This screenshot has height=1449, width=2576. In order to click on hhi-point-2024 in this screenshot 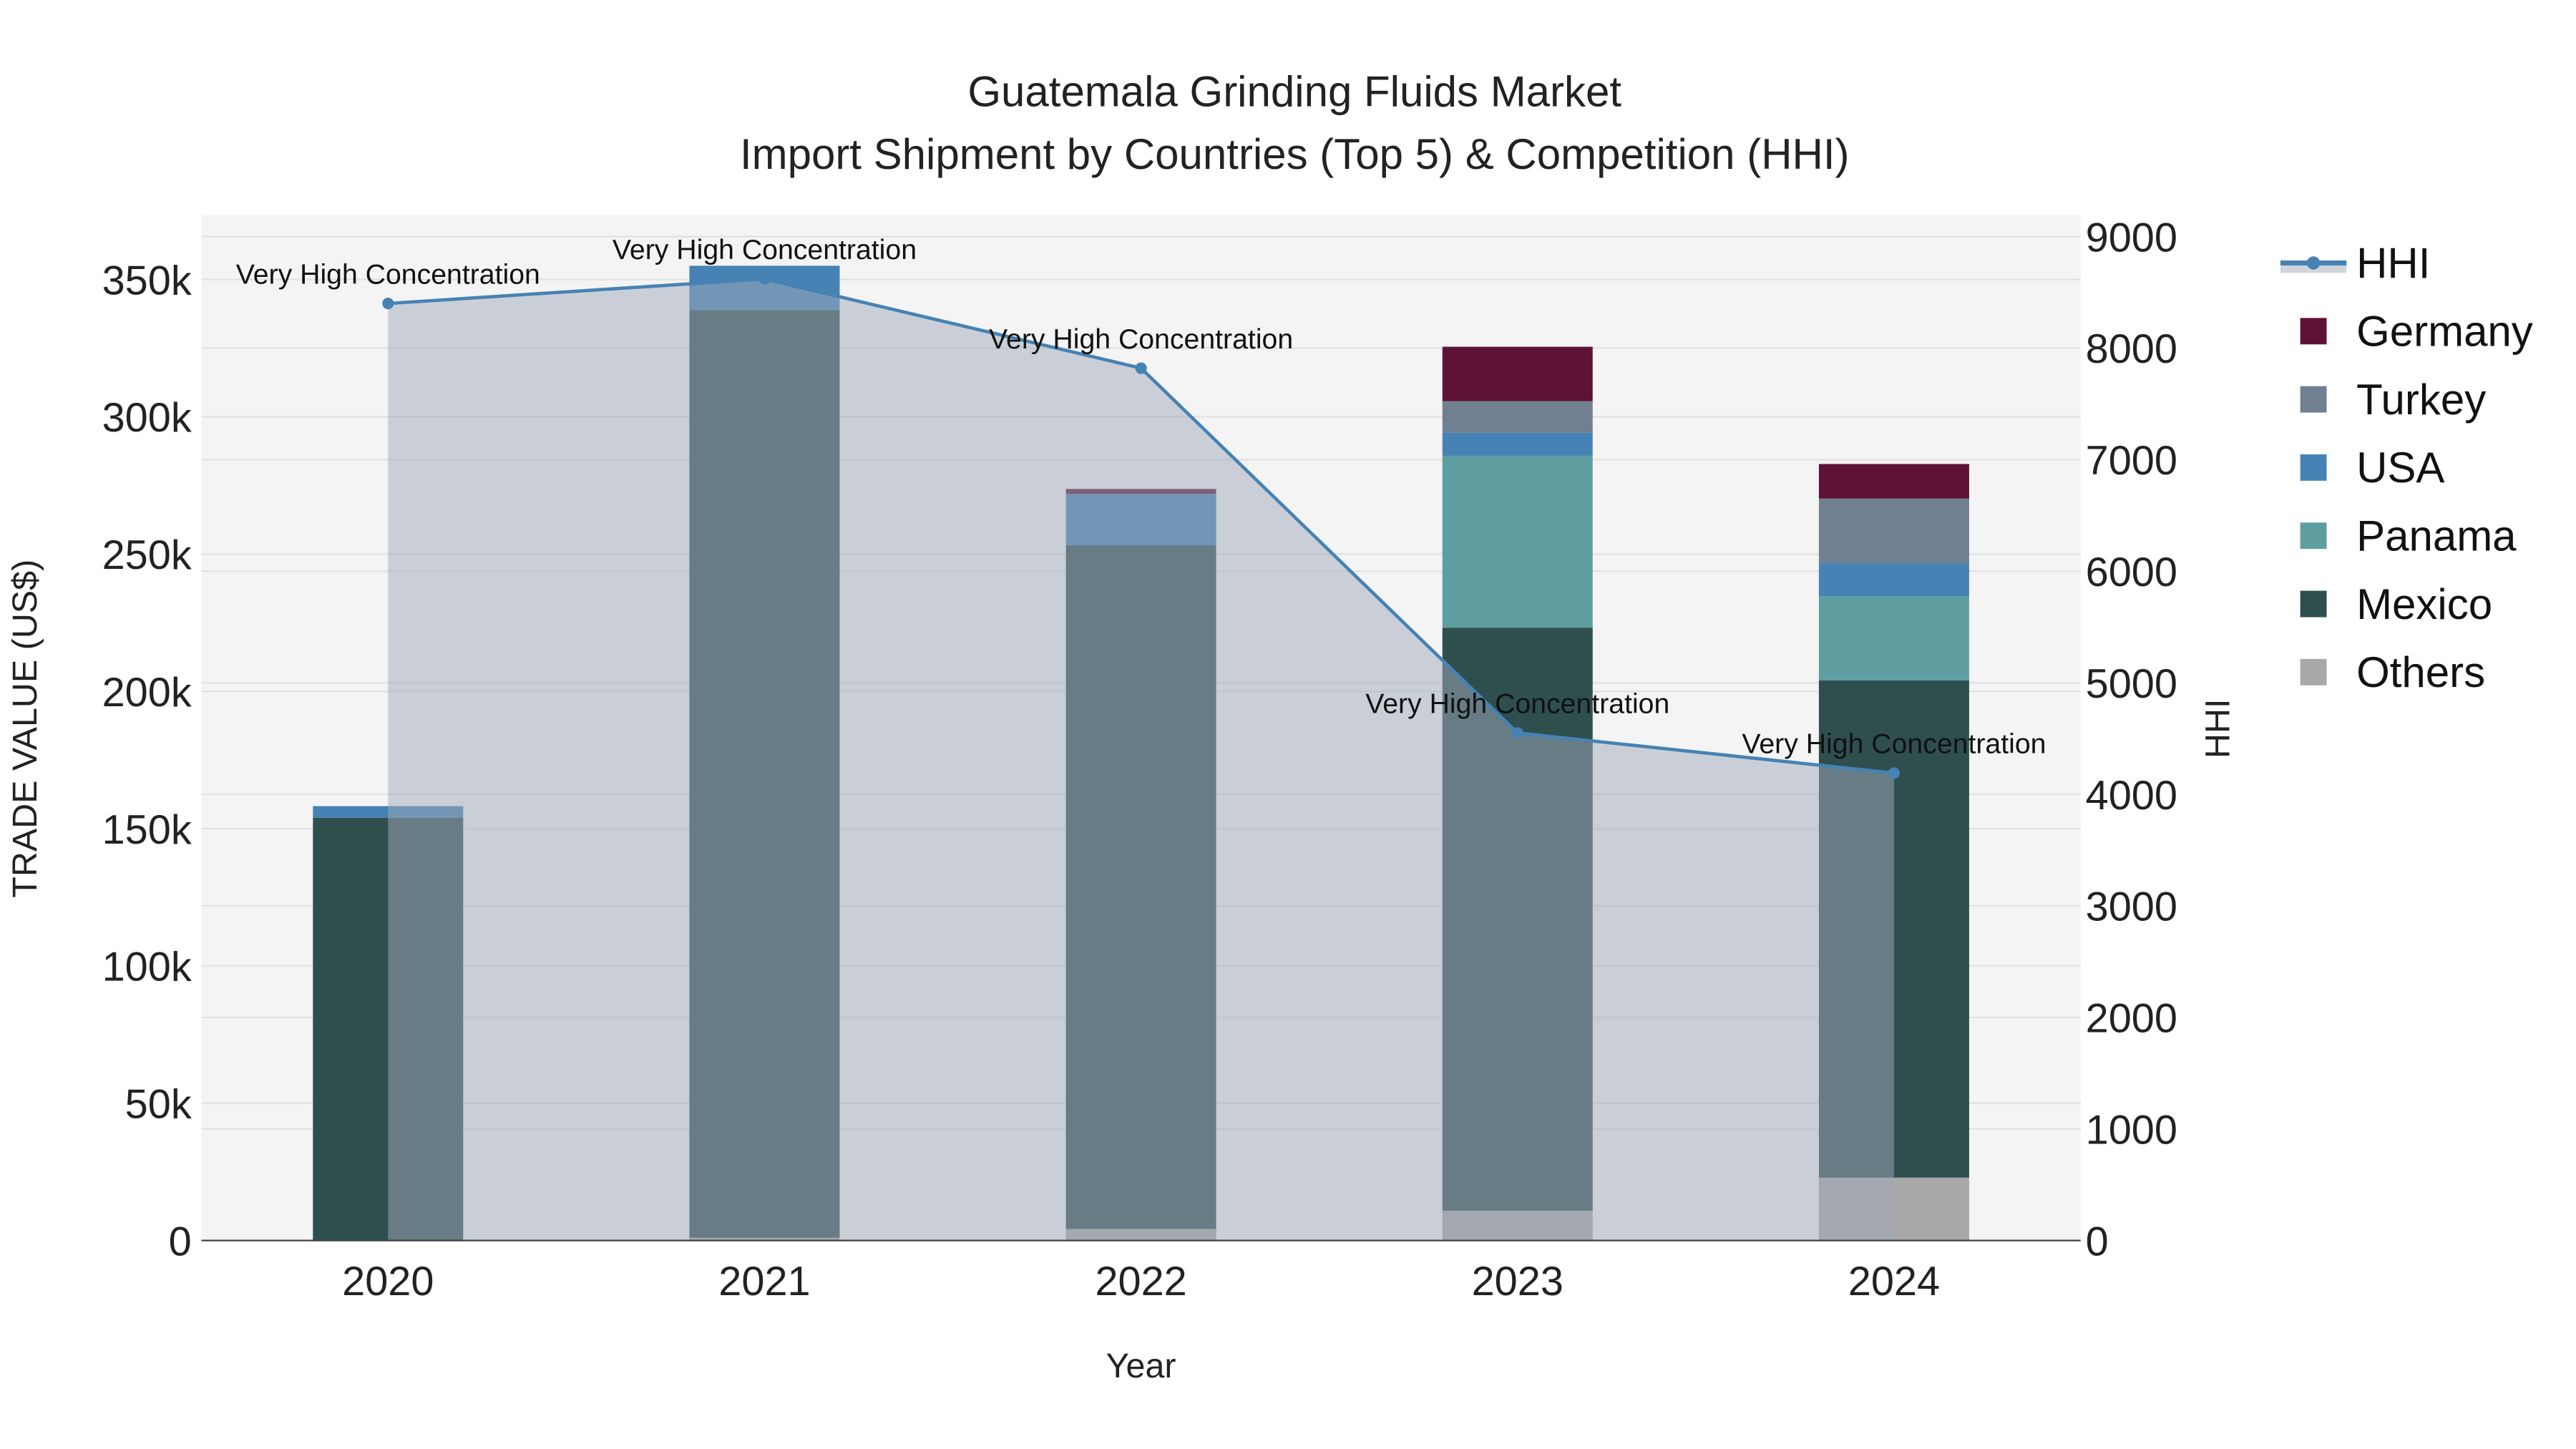, I will do `click(1894, 773)`.